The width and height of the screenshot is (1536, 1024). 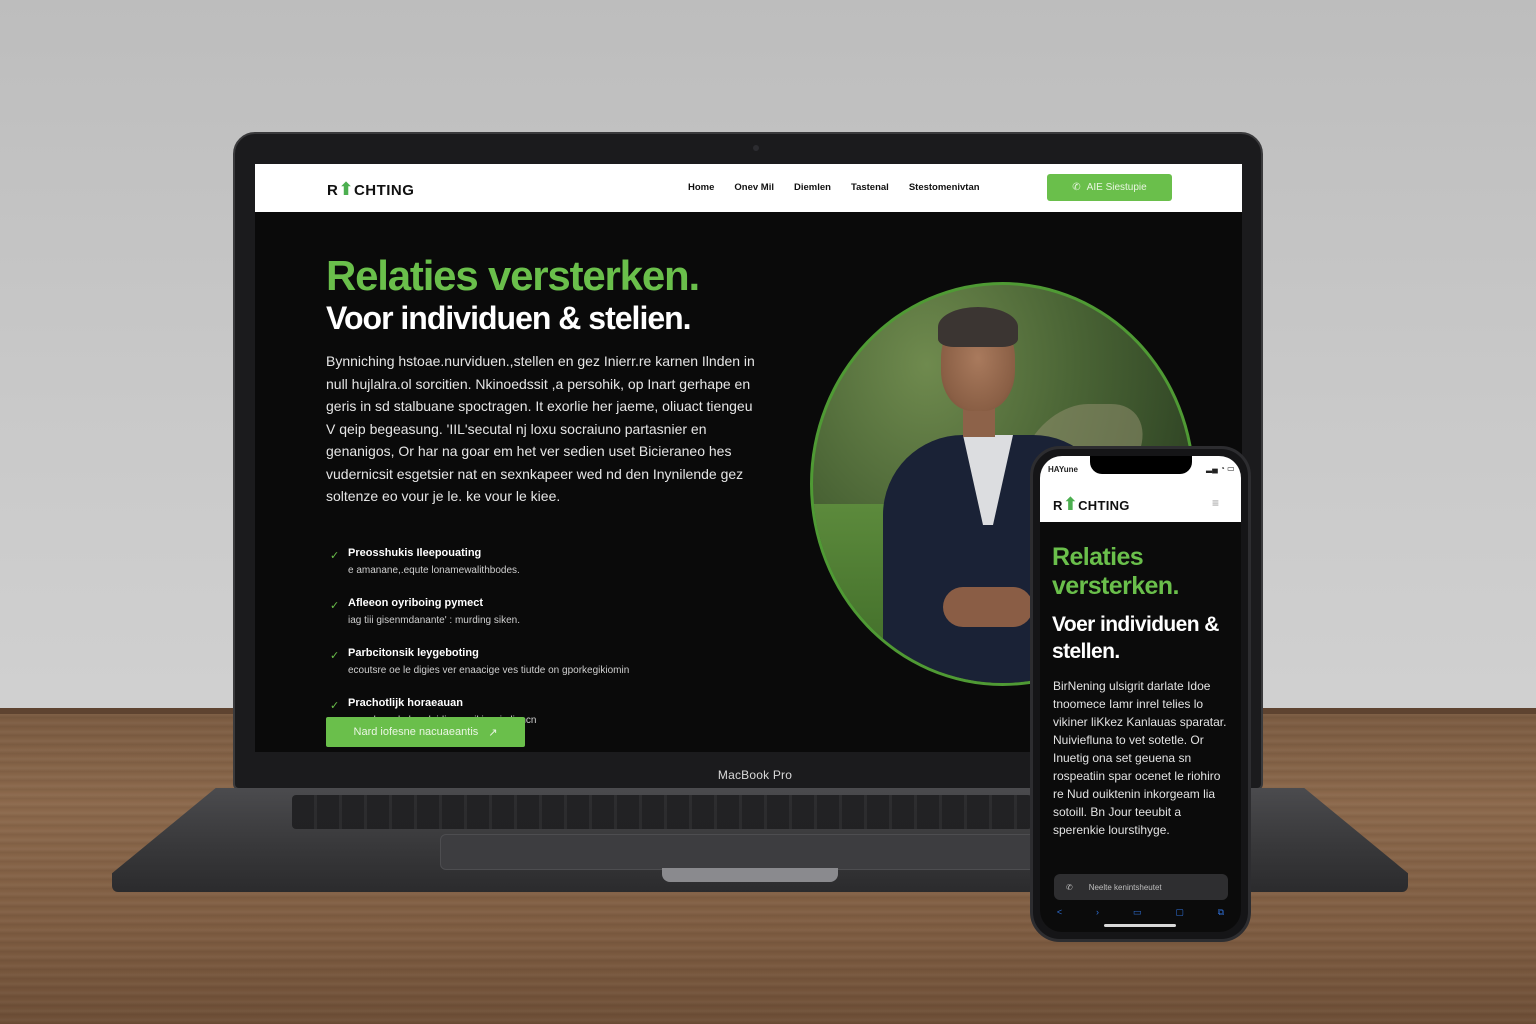 I want to click on phone-cta-button: ✆ Neelte kenintsheutet, so click(x=1141, y=887).